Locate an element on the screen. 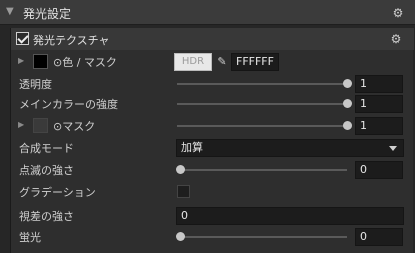 This screenshot has height=253, width=415. transparency-input: 1 is located at coordinates (379, 84).